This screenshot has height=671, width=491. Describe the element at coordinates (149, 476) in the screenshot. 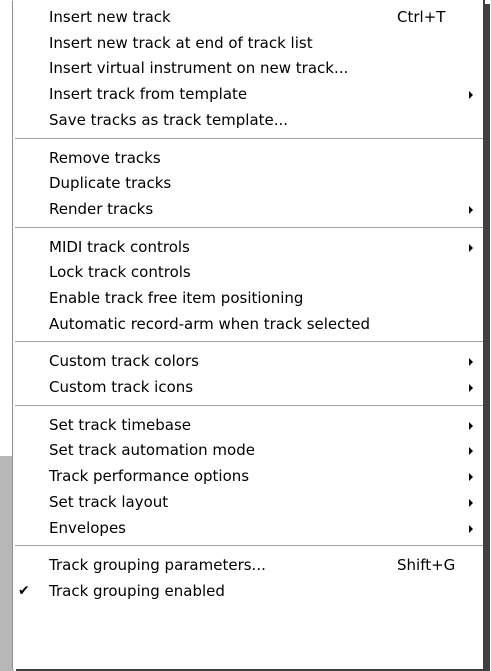

I see `menu-item-label: Track performance options` at that location.